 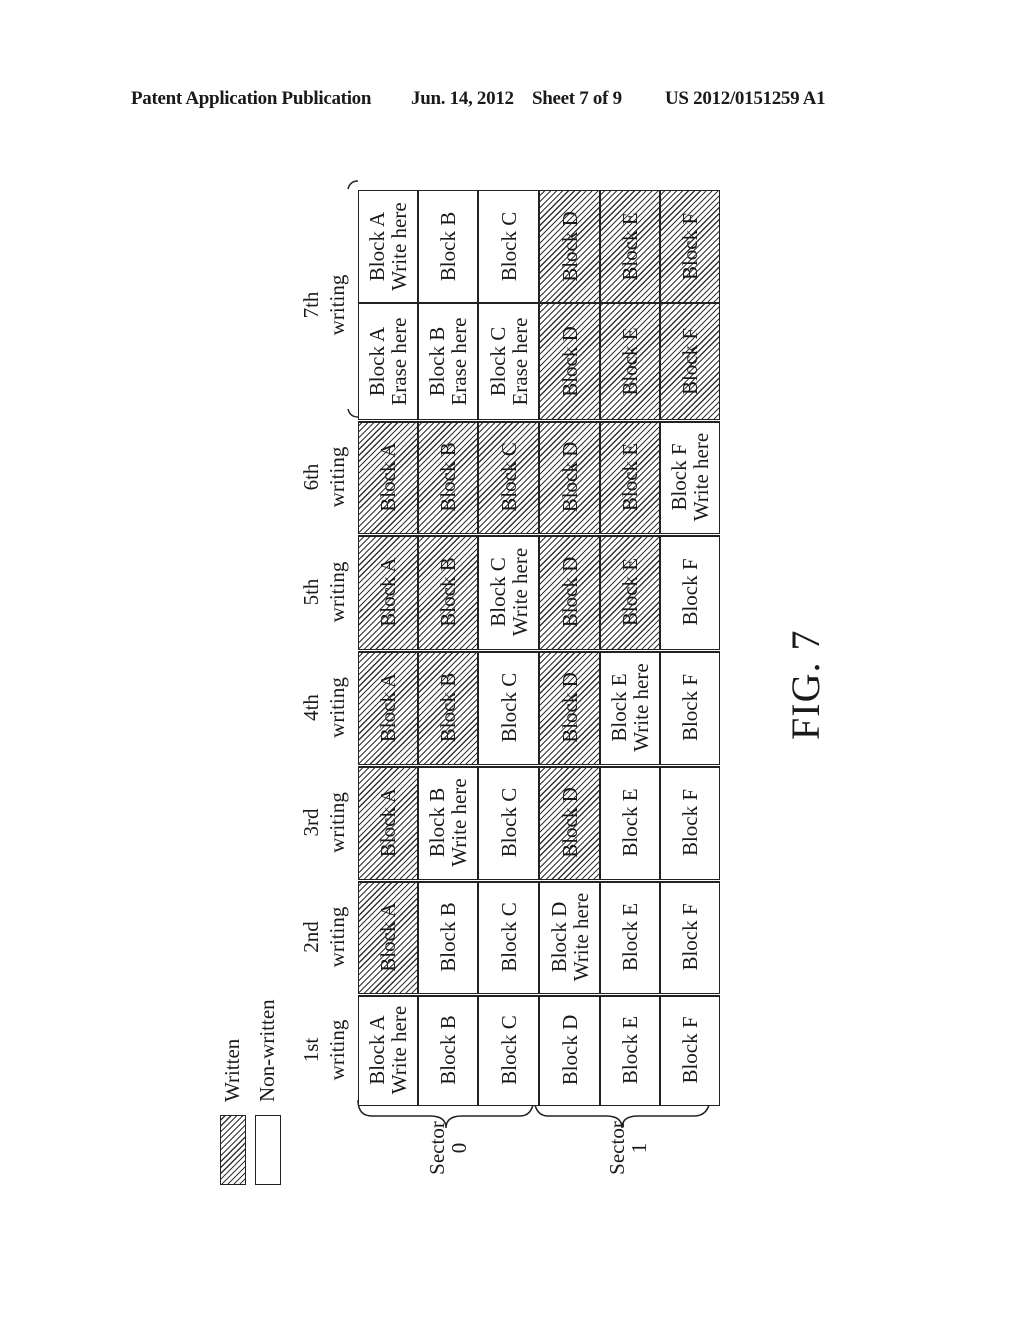 What do you see at coordinates (311, 592) in the screenshot?
I see `stage-ordinal: 5th` at bounding box center [311, 592].